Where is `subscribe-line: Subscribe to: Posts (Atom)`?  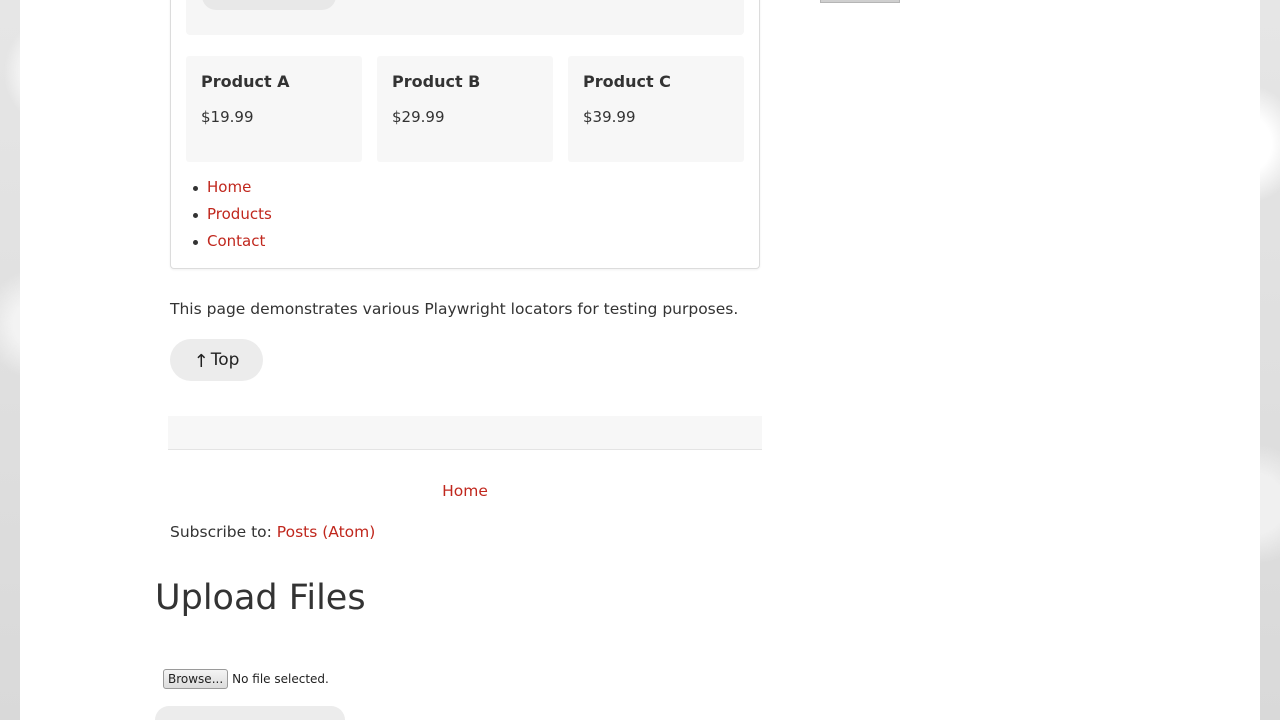
subscribe-line: Subscribe to: Posts (Atom) is located at coordinates (272, 532).